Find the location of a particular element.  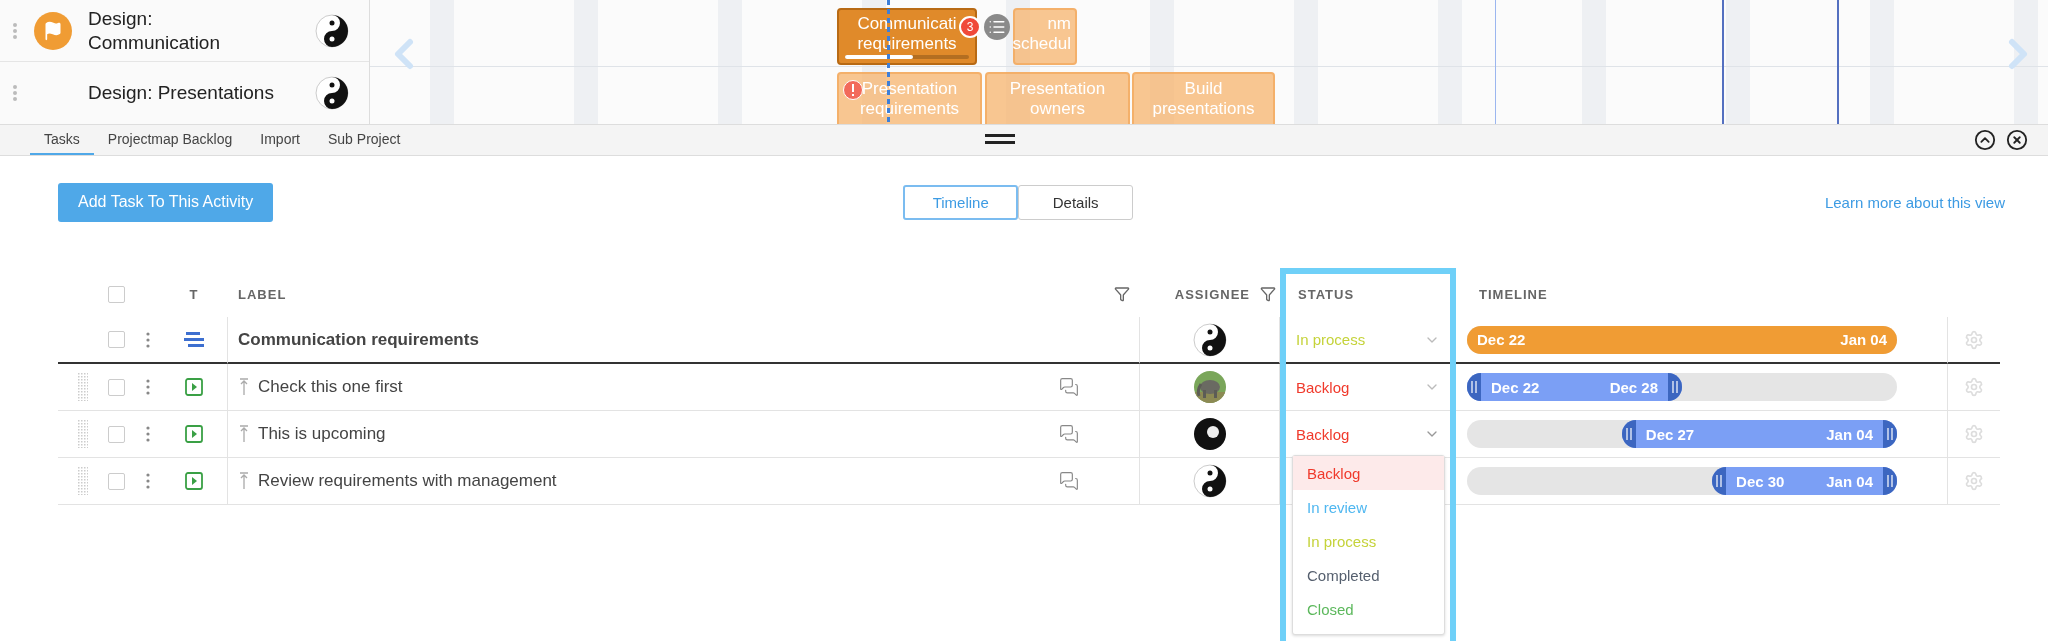

task-card: Presentation requirements is located at coordinates (909, 98).